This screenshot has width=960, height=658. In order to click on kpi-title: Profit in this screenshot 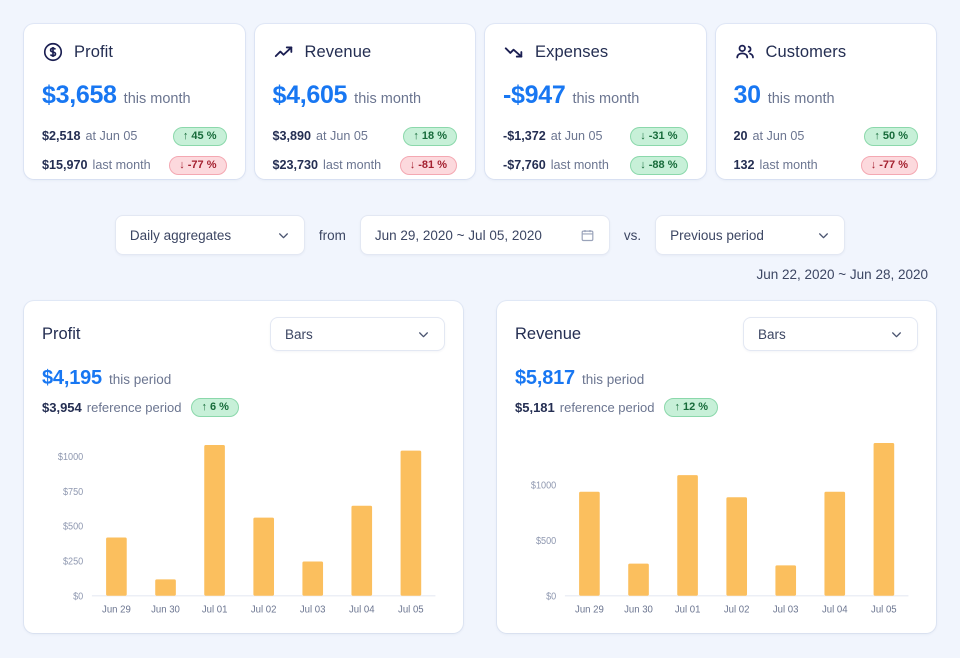, I will do `click(94, 51)`.